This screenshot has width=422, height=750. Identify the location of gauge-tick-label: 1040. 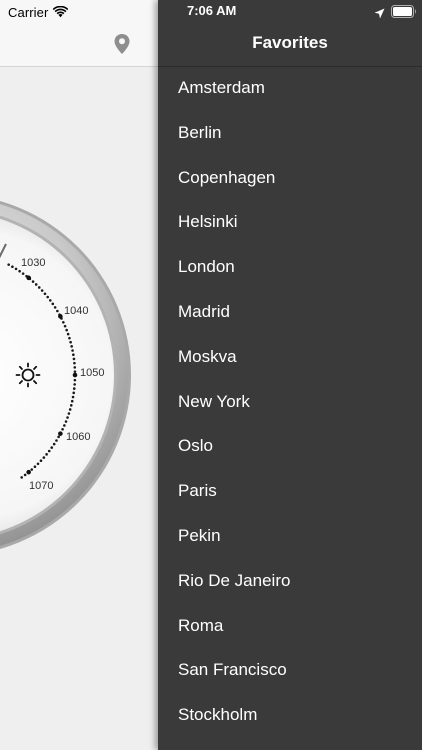
(76, 311).